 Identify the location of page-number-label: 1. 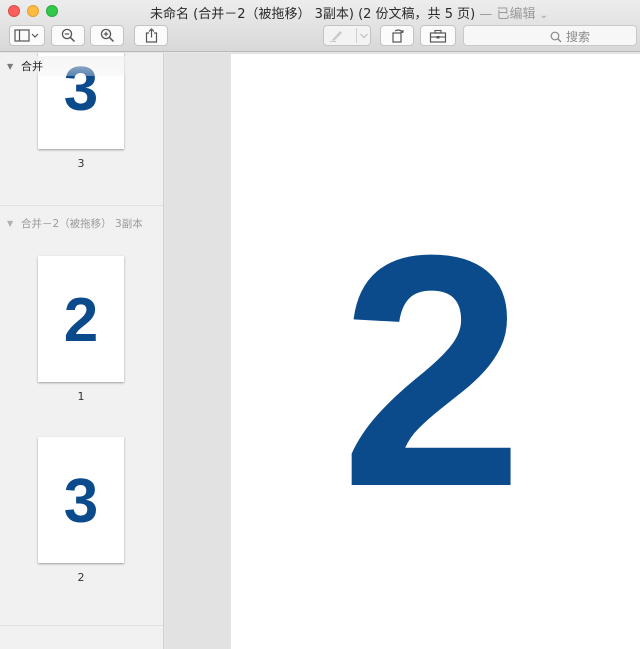
(81, 396).